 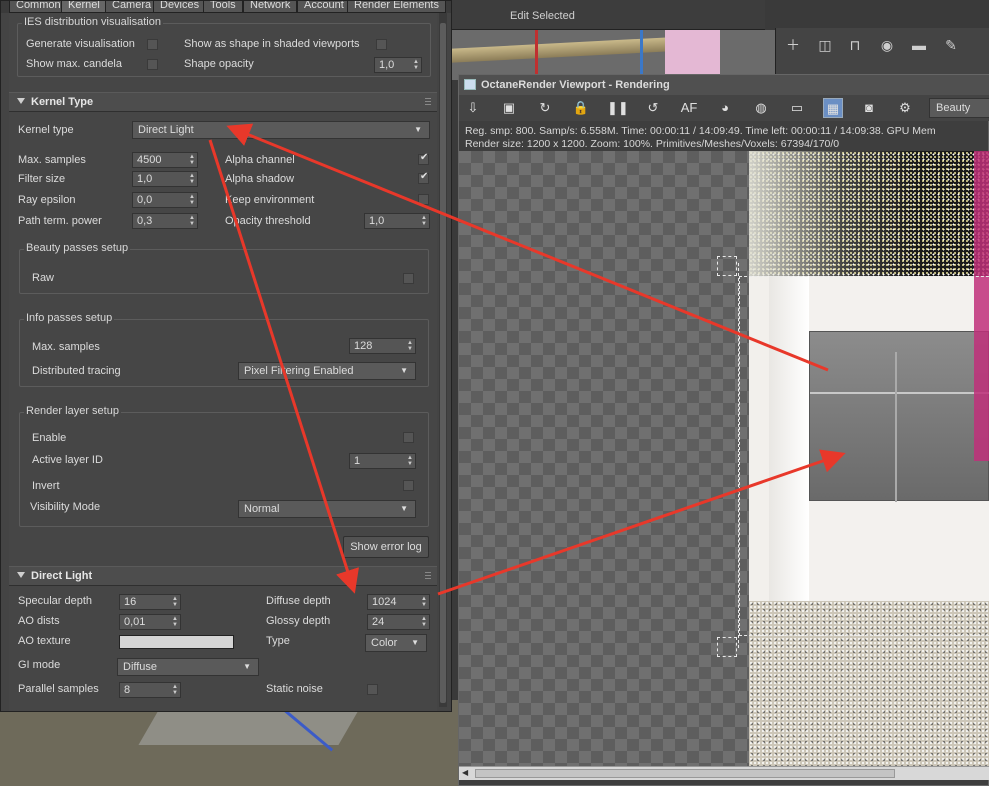 What do you see at coordinates (509, 108) in the screenshot?
I see `export-icon: ▣` at bounding box center [509, 108].